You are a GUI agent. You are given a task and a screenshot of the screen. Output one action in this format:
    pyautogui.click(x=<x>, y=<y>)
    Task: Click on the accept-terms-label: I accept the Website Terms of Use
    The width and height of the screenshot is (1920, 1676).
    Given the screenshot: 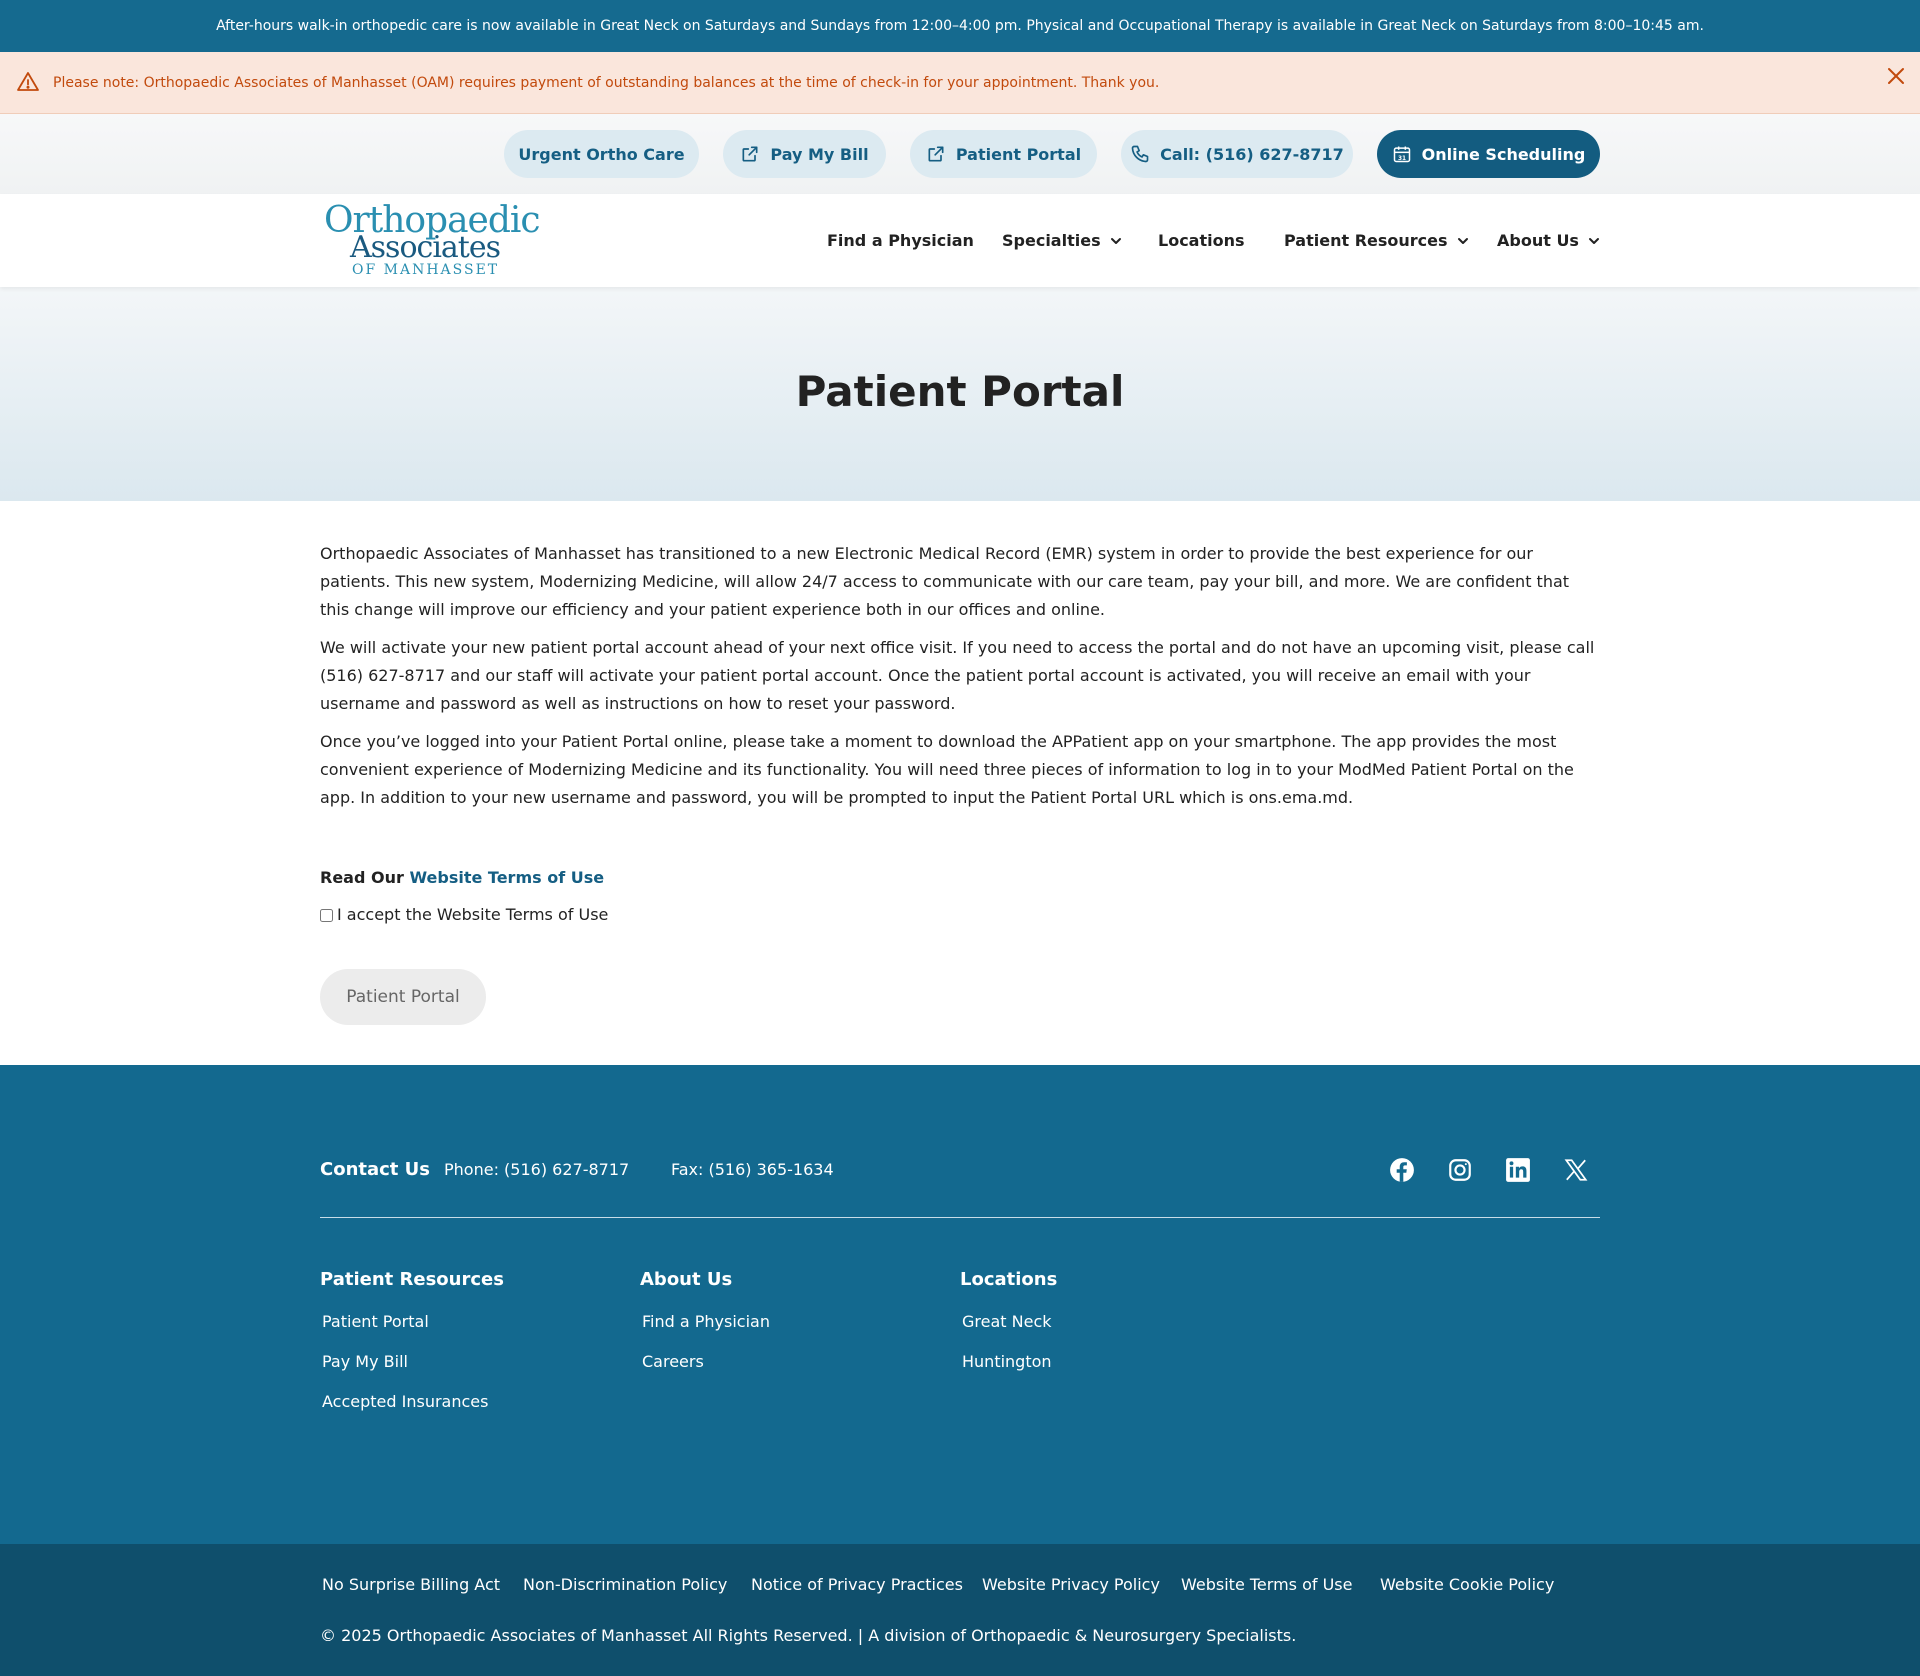 What is the action you would take?
    pyautogui.click(x=473, y=914)
    